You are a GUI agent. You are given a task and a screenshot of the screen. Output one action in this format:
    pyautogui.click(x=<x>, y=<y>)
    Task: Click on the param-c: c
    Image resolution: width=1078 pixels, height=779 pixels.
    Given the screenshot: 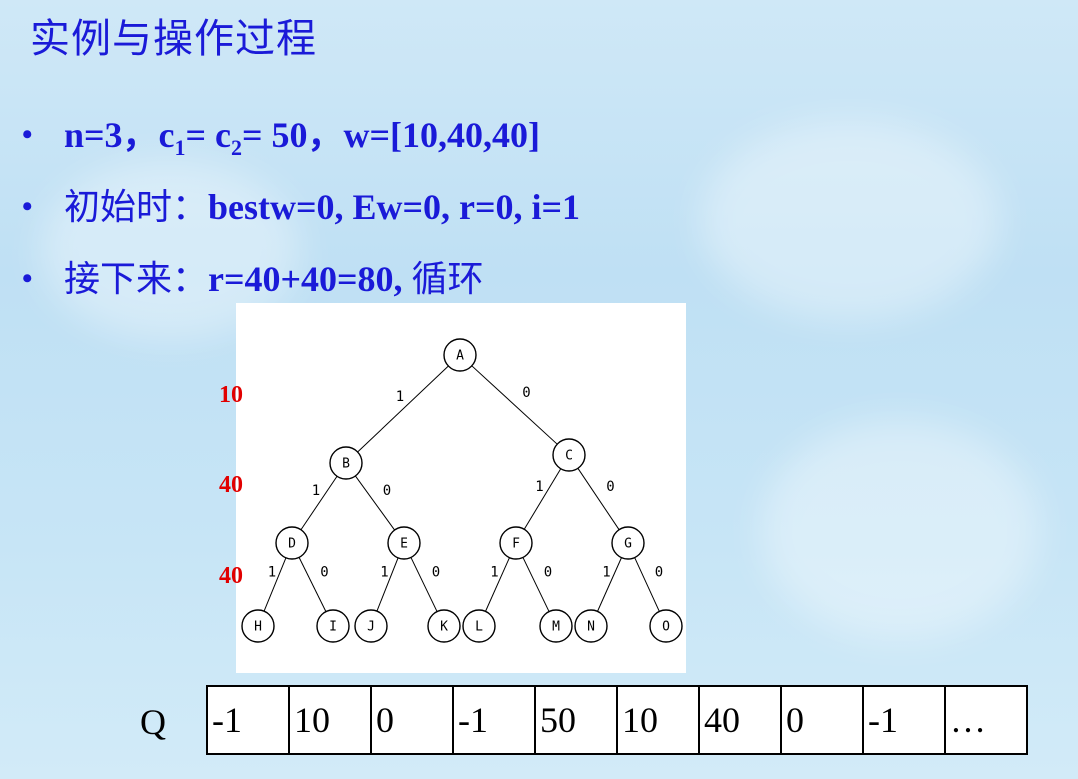 What is the action you would take?
    pyautogui.click(x=166, y=135)
    